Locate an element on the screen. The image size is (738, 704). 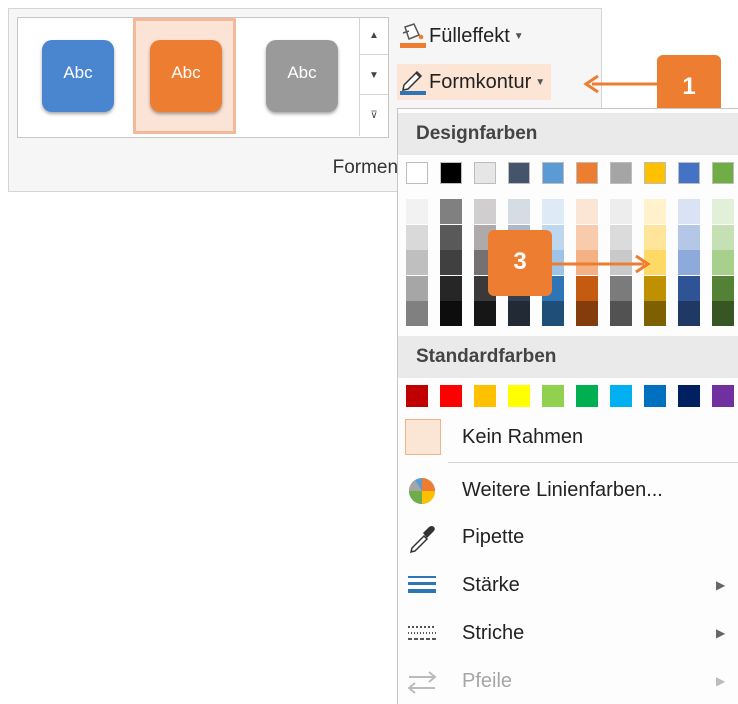
eyedropper-label: Pipette is located at coordinates (493, 537).